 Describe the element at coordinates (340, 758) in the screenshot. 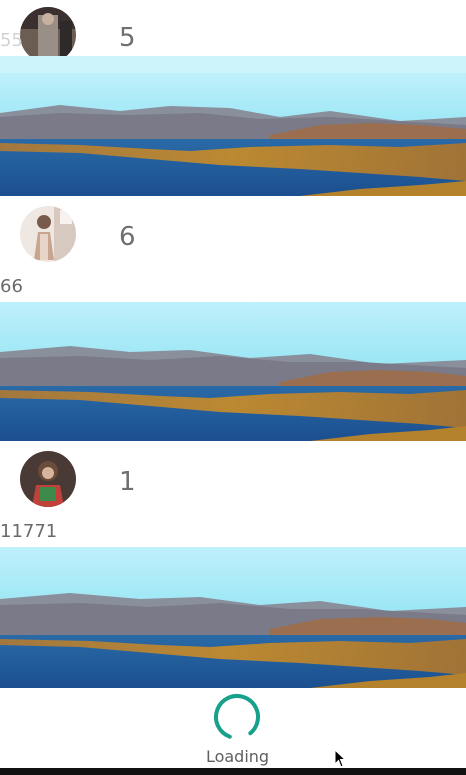

I see `mouse-pointer-icon` at that location.